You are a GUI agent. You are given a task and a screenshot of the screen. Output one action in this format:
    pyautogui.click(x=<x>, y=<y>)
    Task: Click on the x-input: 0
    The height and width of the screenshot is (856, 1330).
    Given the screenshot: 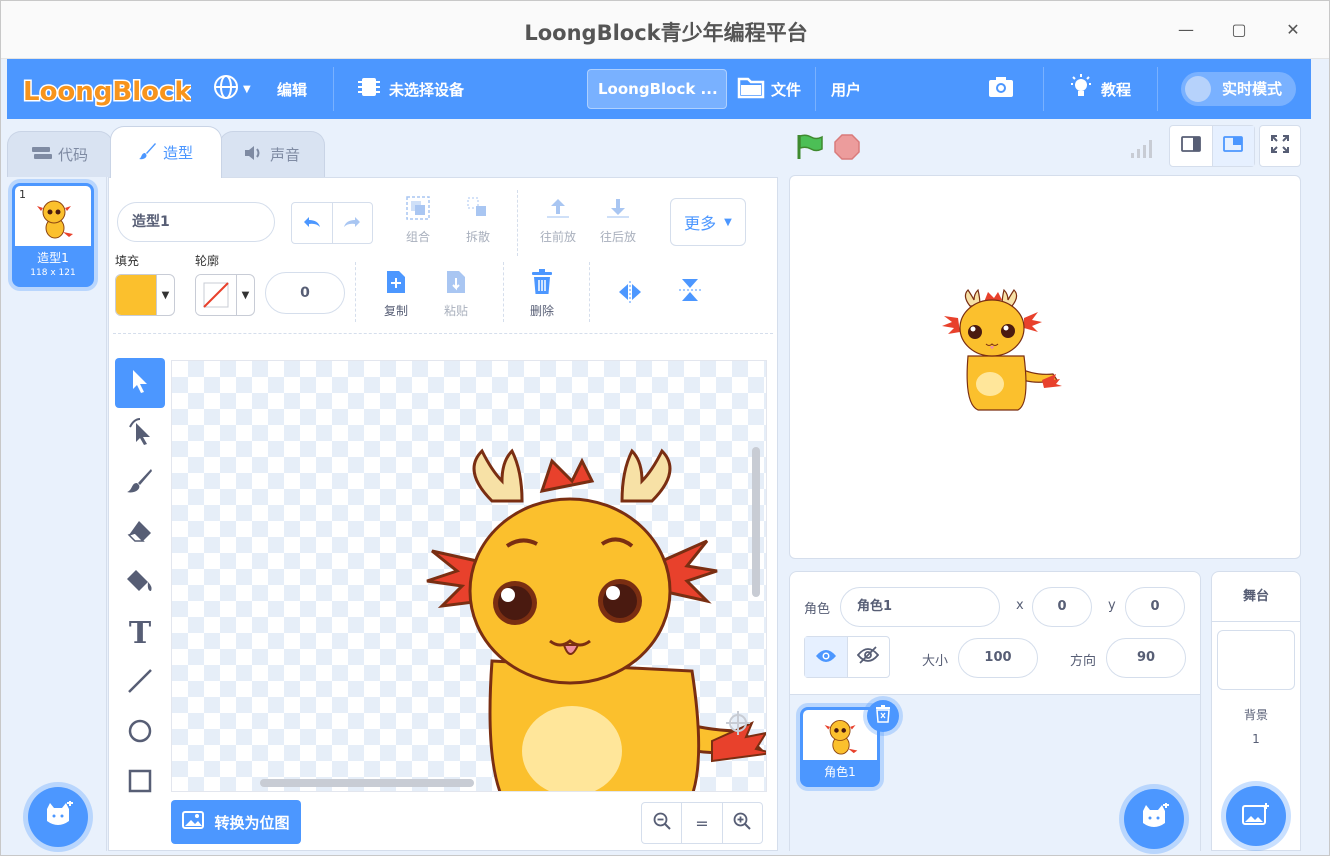 What is the action you would take?
    pyautogui.click(x=1062, y=607)
    